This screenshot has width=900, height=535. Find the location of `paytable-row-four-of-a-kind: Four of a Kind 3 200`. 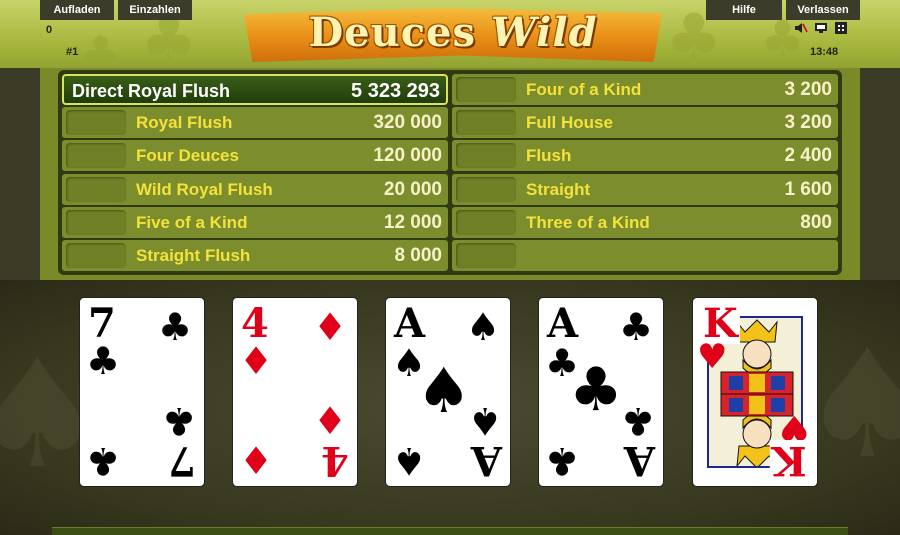

paytable-row-four-of-a-kind: Four of a Kind 3 200 is located at coordinates (645, 89).